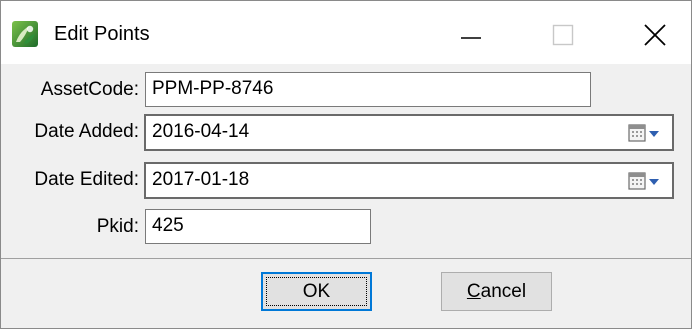  I want to click on focus-rectangle, so click(316, 291).